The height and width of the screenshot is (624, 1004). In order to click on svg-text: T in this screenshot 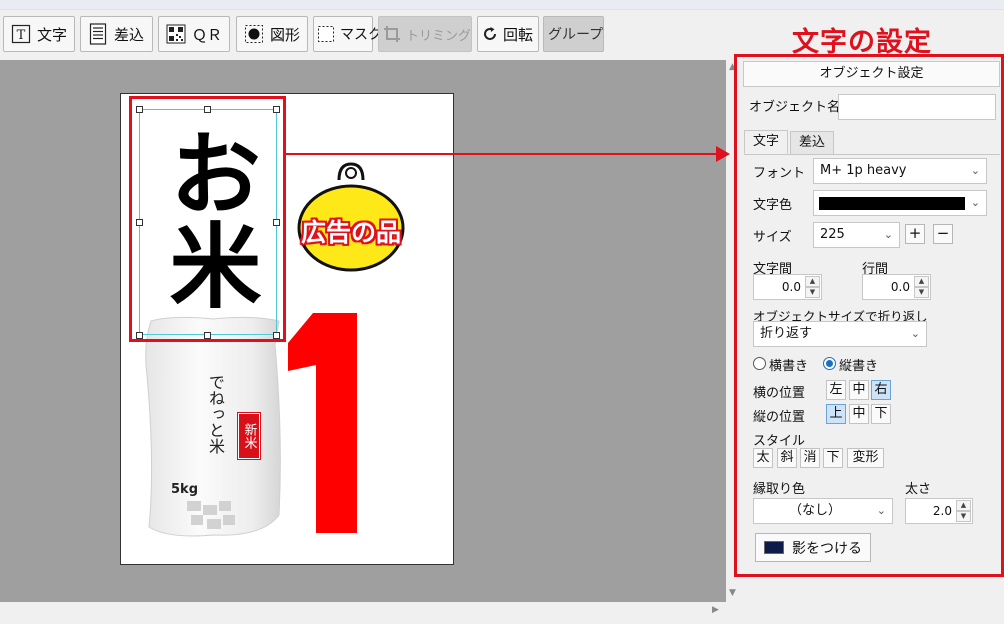, I will do `click(21, 35)`.